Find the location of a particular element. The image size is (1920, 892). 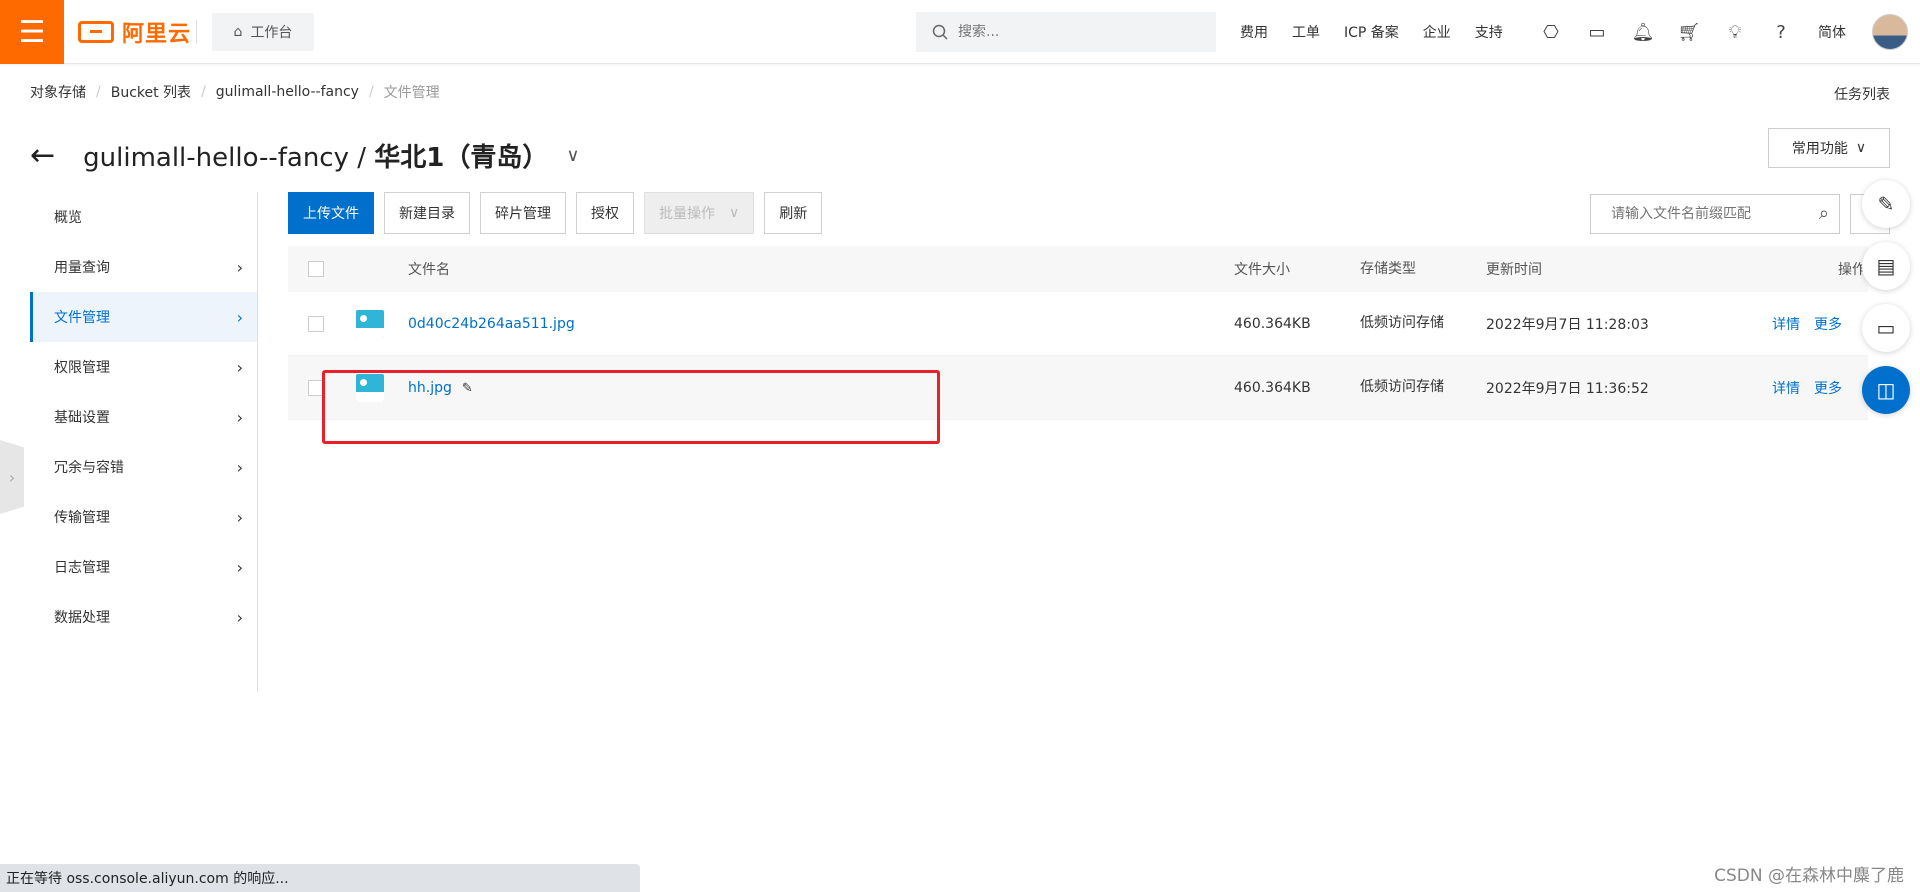

header-type: 存储类型 is located at coordinates (1388, 268).